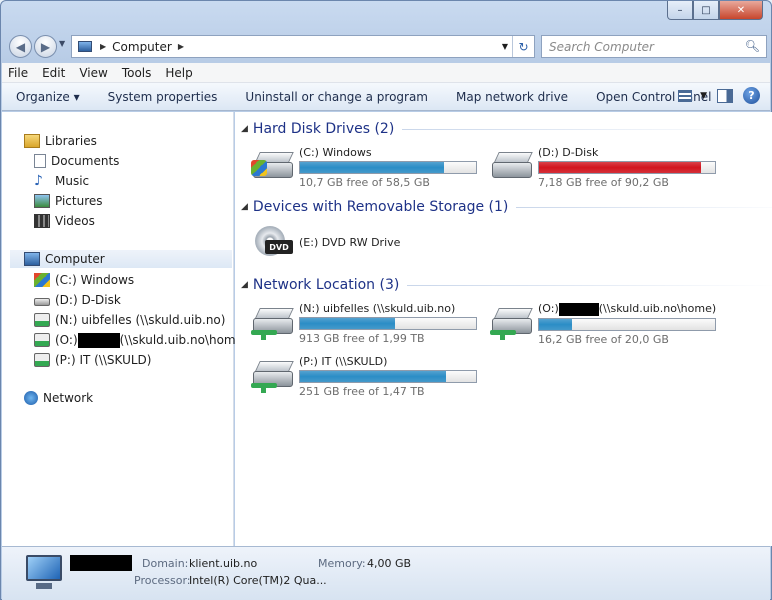 This screenshot has width=772, height=600. What do you see at coordinates (137, 73) in the screenshot?
I see `menu-tools: Tools` at bounding box center [137, 73].